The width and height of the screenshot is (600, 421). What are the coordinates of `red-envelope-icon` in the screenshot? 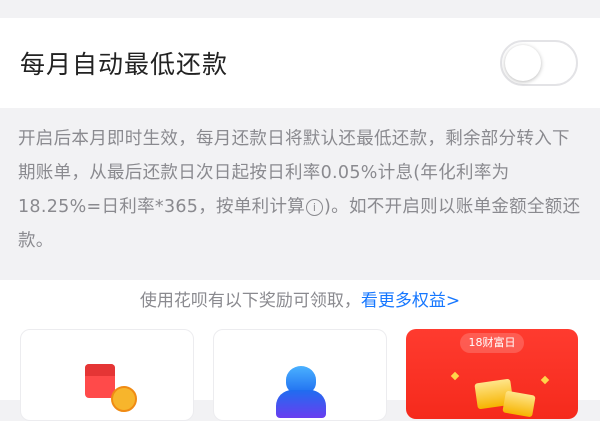 It's located at (100, 381).